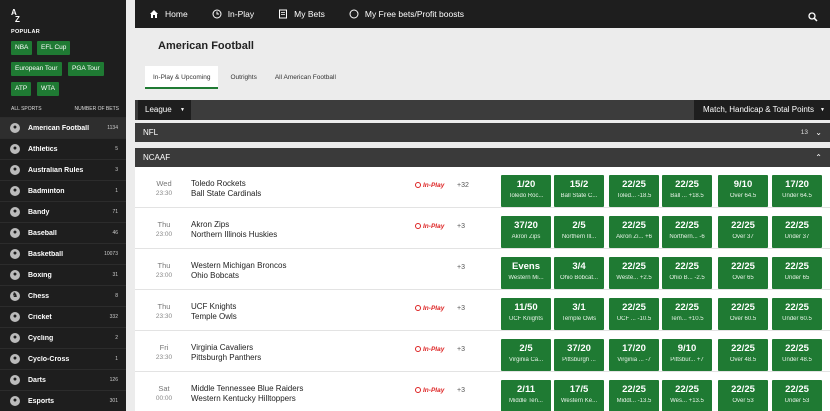 Image resolution: width=830 pixels, height=411 pixels. Describe the element at coordinates (687, 314) in the screenshot. I see `odds-button: 22/25 Tem... +10.5` at that location.